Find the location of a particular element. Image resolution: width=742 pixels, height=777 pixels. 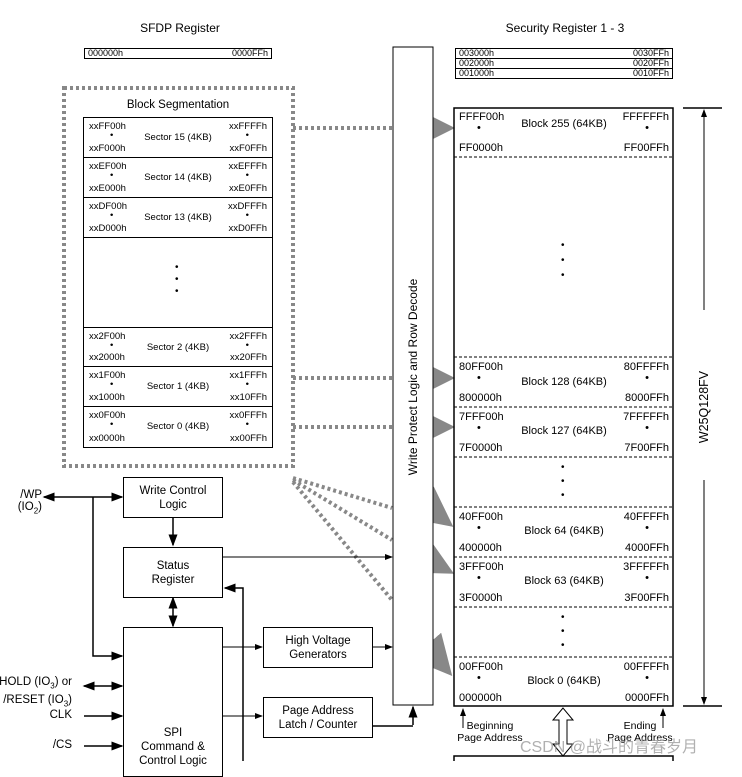

addr: 0000FFh is located at coordinates (646, 698).